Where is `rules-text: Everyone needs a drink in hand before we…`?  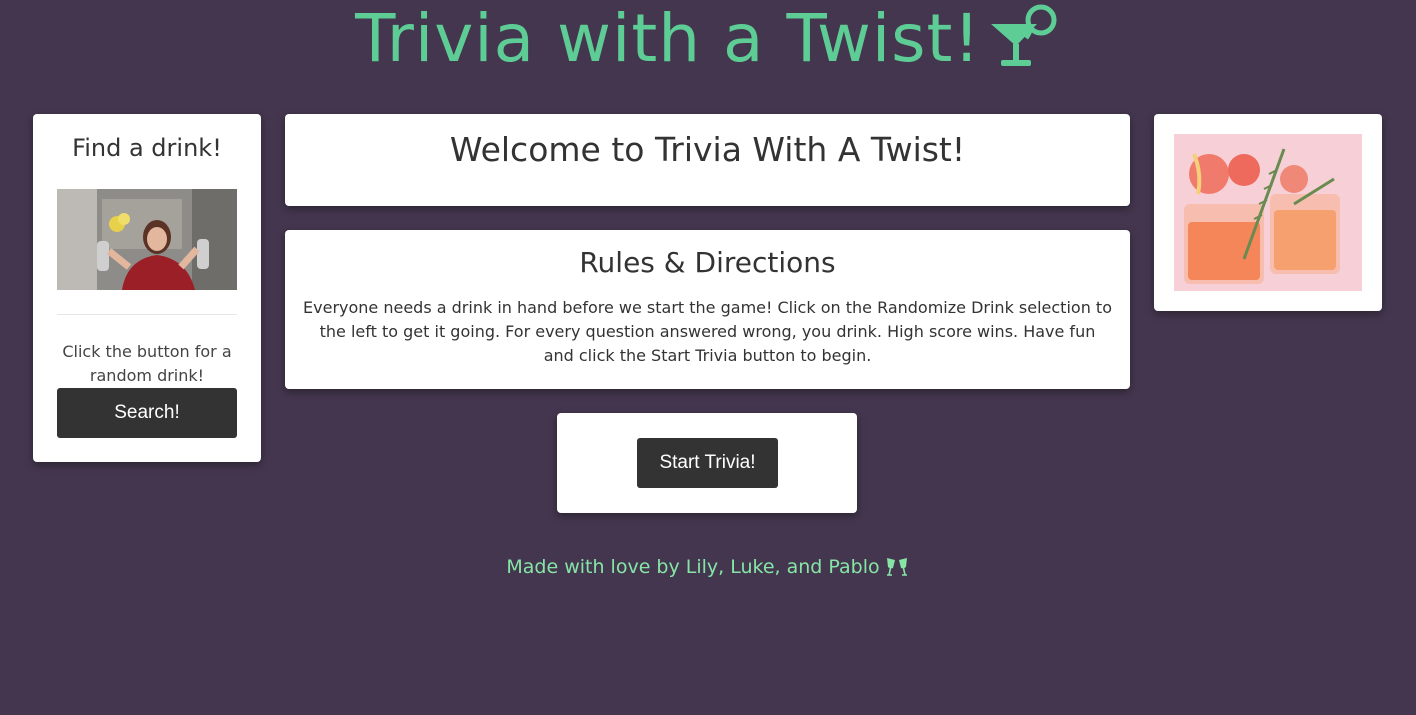
rules-text: Everyone needs a drink in hand before we… is located at coordinates (707, 331).